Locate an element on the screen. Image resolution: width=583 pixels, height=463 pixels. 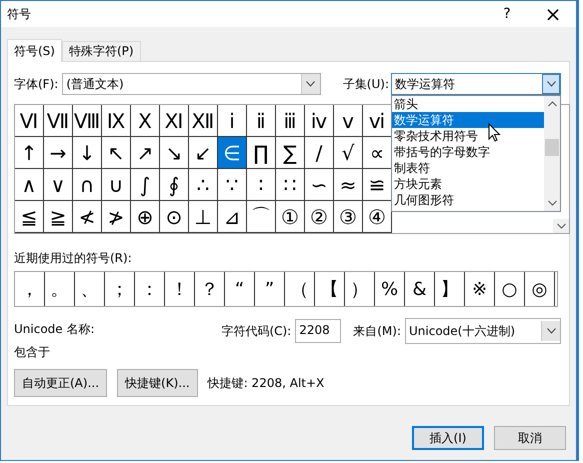
symbol-cell: ↘ is located at coordinates (174, 153).